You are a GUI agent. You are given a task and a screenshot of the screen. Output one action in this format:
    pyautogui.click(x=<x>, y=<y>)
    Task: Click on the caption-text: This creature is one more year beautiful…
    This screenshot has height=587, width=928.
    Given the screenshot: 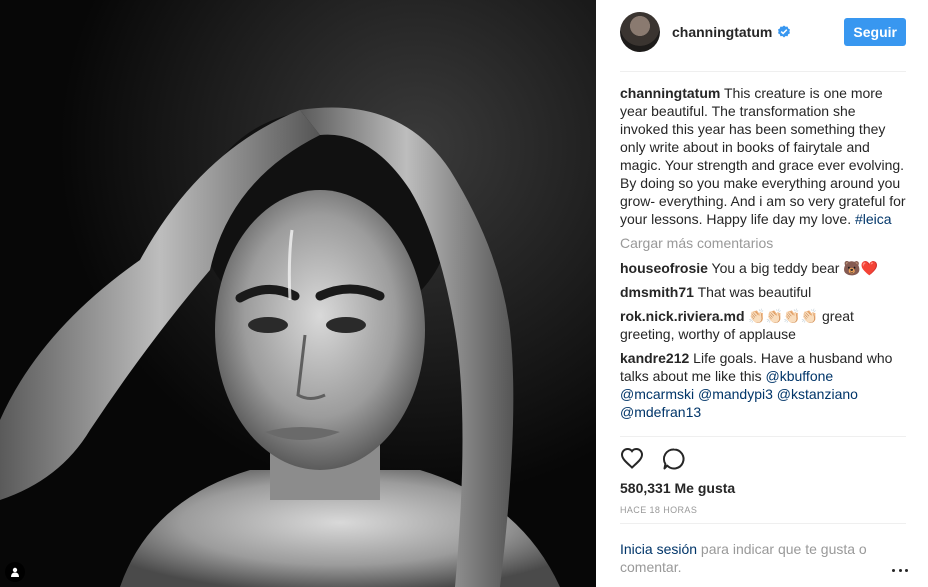 What is the action you would take?
    pyautogui.click(x=763, y=156)
    